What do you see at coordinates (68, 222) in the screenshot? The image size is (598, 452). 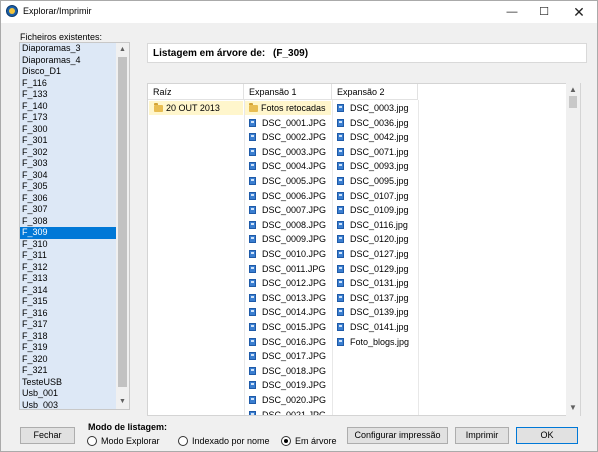 I see `file-list-item: F_308` at bounding box center [68, 222].